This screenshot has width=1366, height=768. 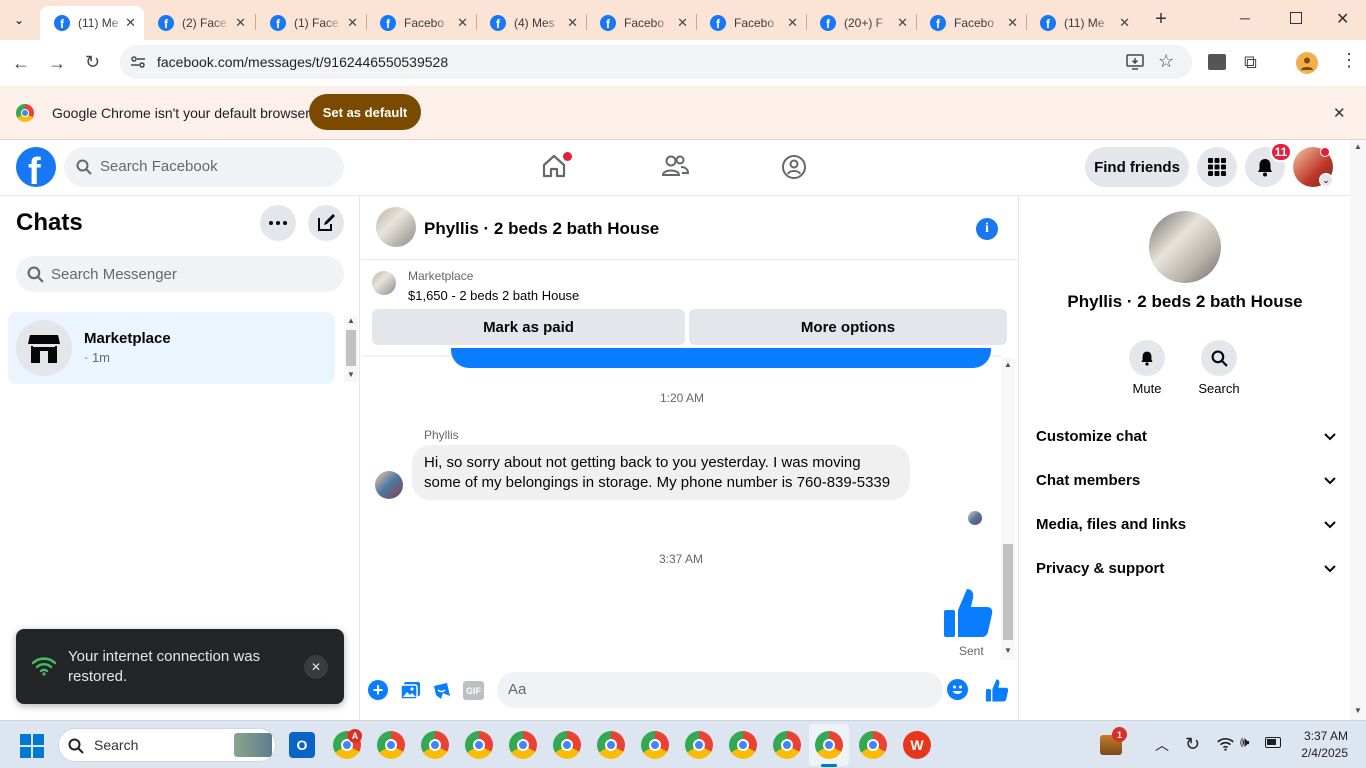 I want to click on details-avatar, so click(x=1185, y=247).